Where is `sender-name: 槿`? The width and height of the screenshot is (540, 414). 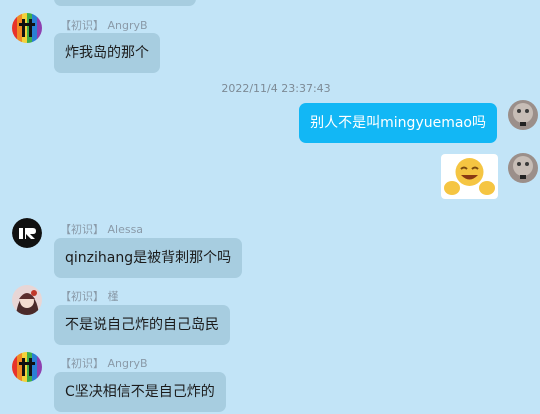 sender-name: 槿 is located at coordinates (113, 296).